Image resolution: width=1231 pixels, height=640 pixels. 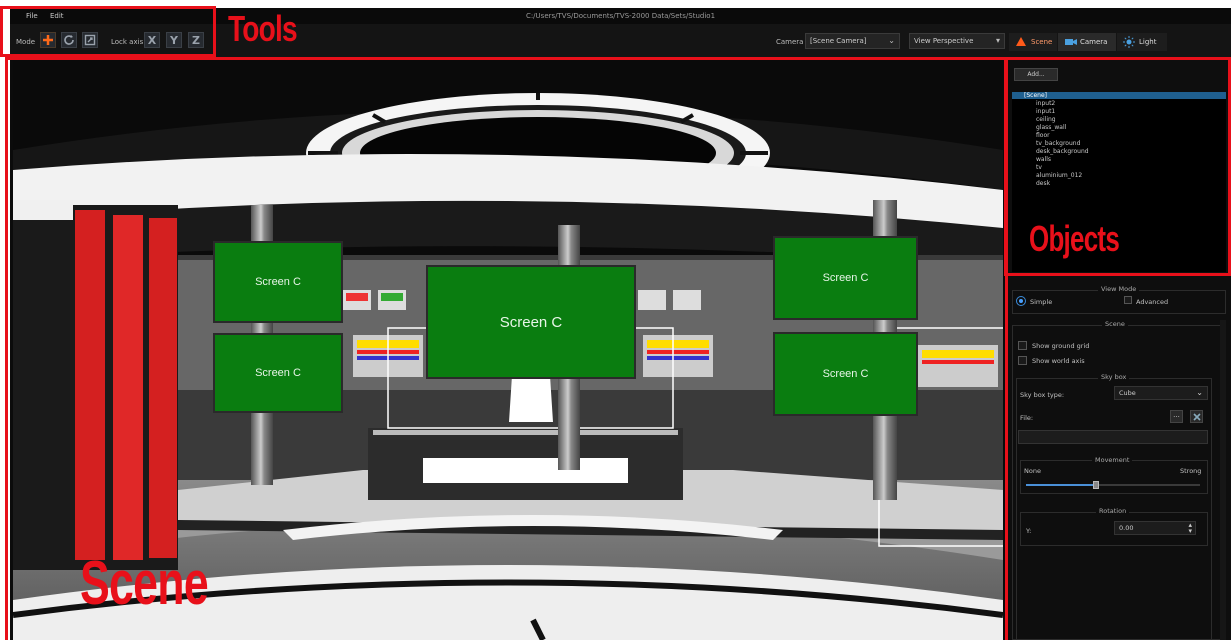 What do you see at coordinates (1041, 302) in the screenshot?
I see `simple-label: Simple` at bounding box center [1041, 302].